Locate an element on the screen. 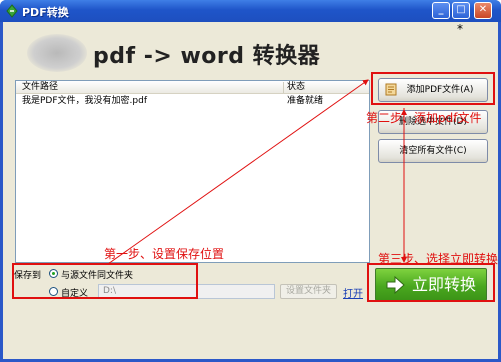 Image resolution: width=501 pixels, height=362 pixels. add-pdf-button: 添加PDF文件(A) is located at coordinates (433, 90).